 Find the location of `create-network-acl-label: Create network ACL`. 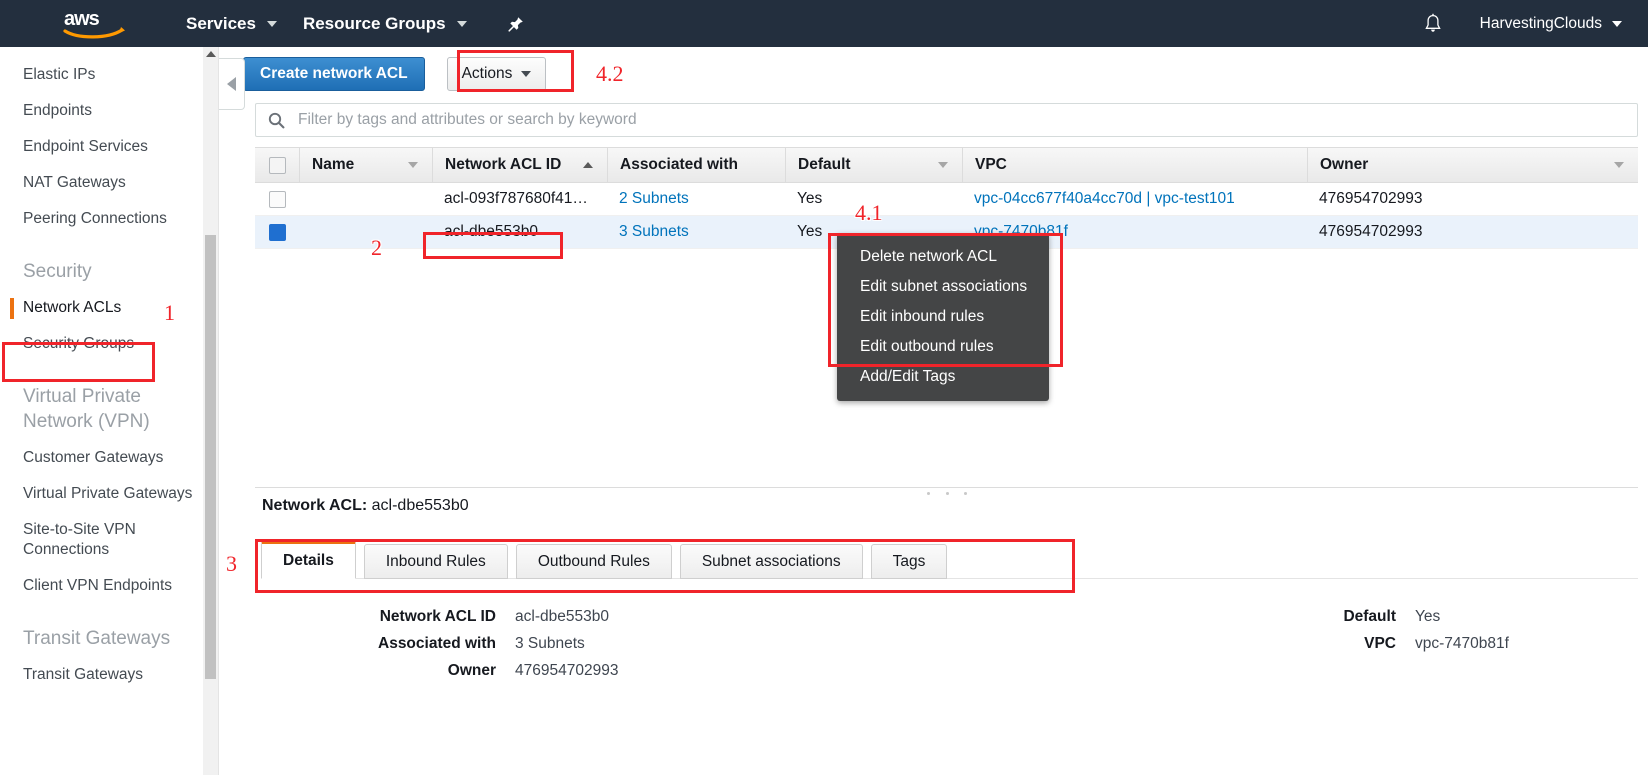

create-network-acl-label: Create network ACL is located at coordinates (334, 73).